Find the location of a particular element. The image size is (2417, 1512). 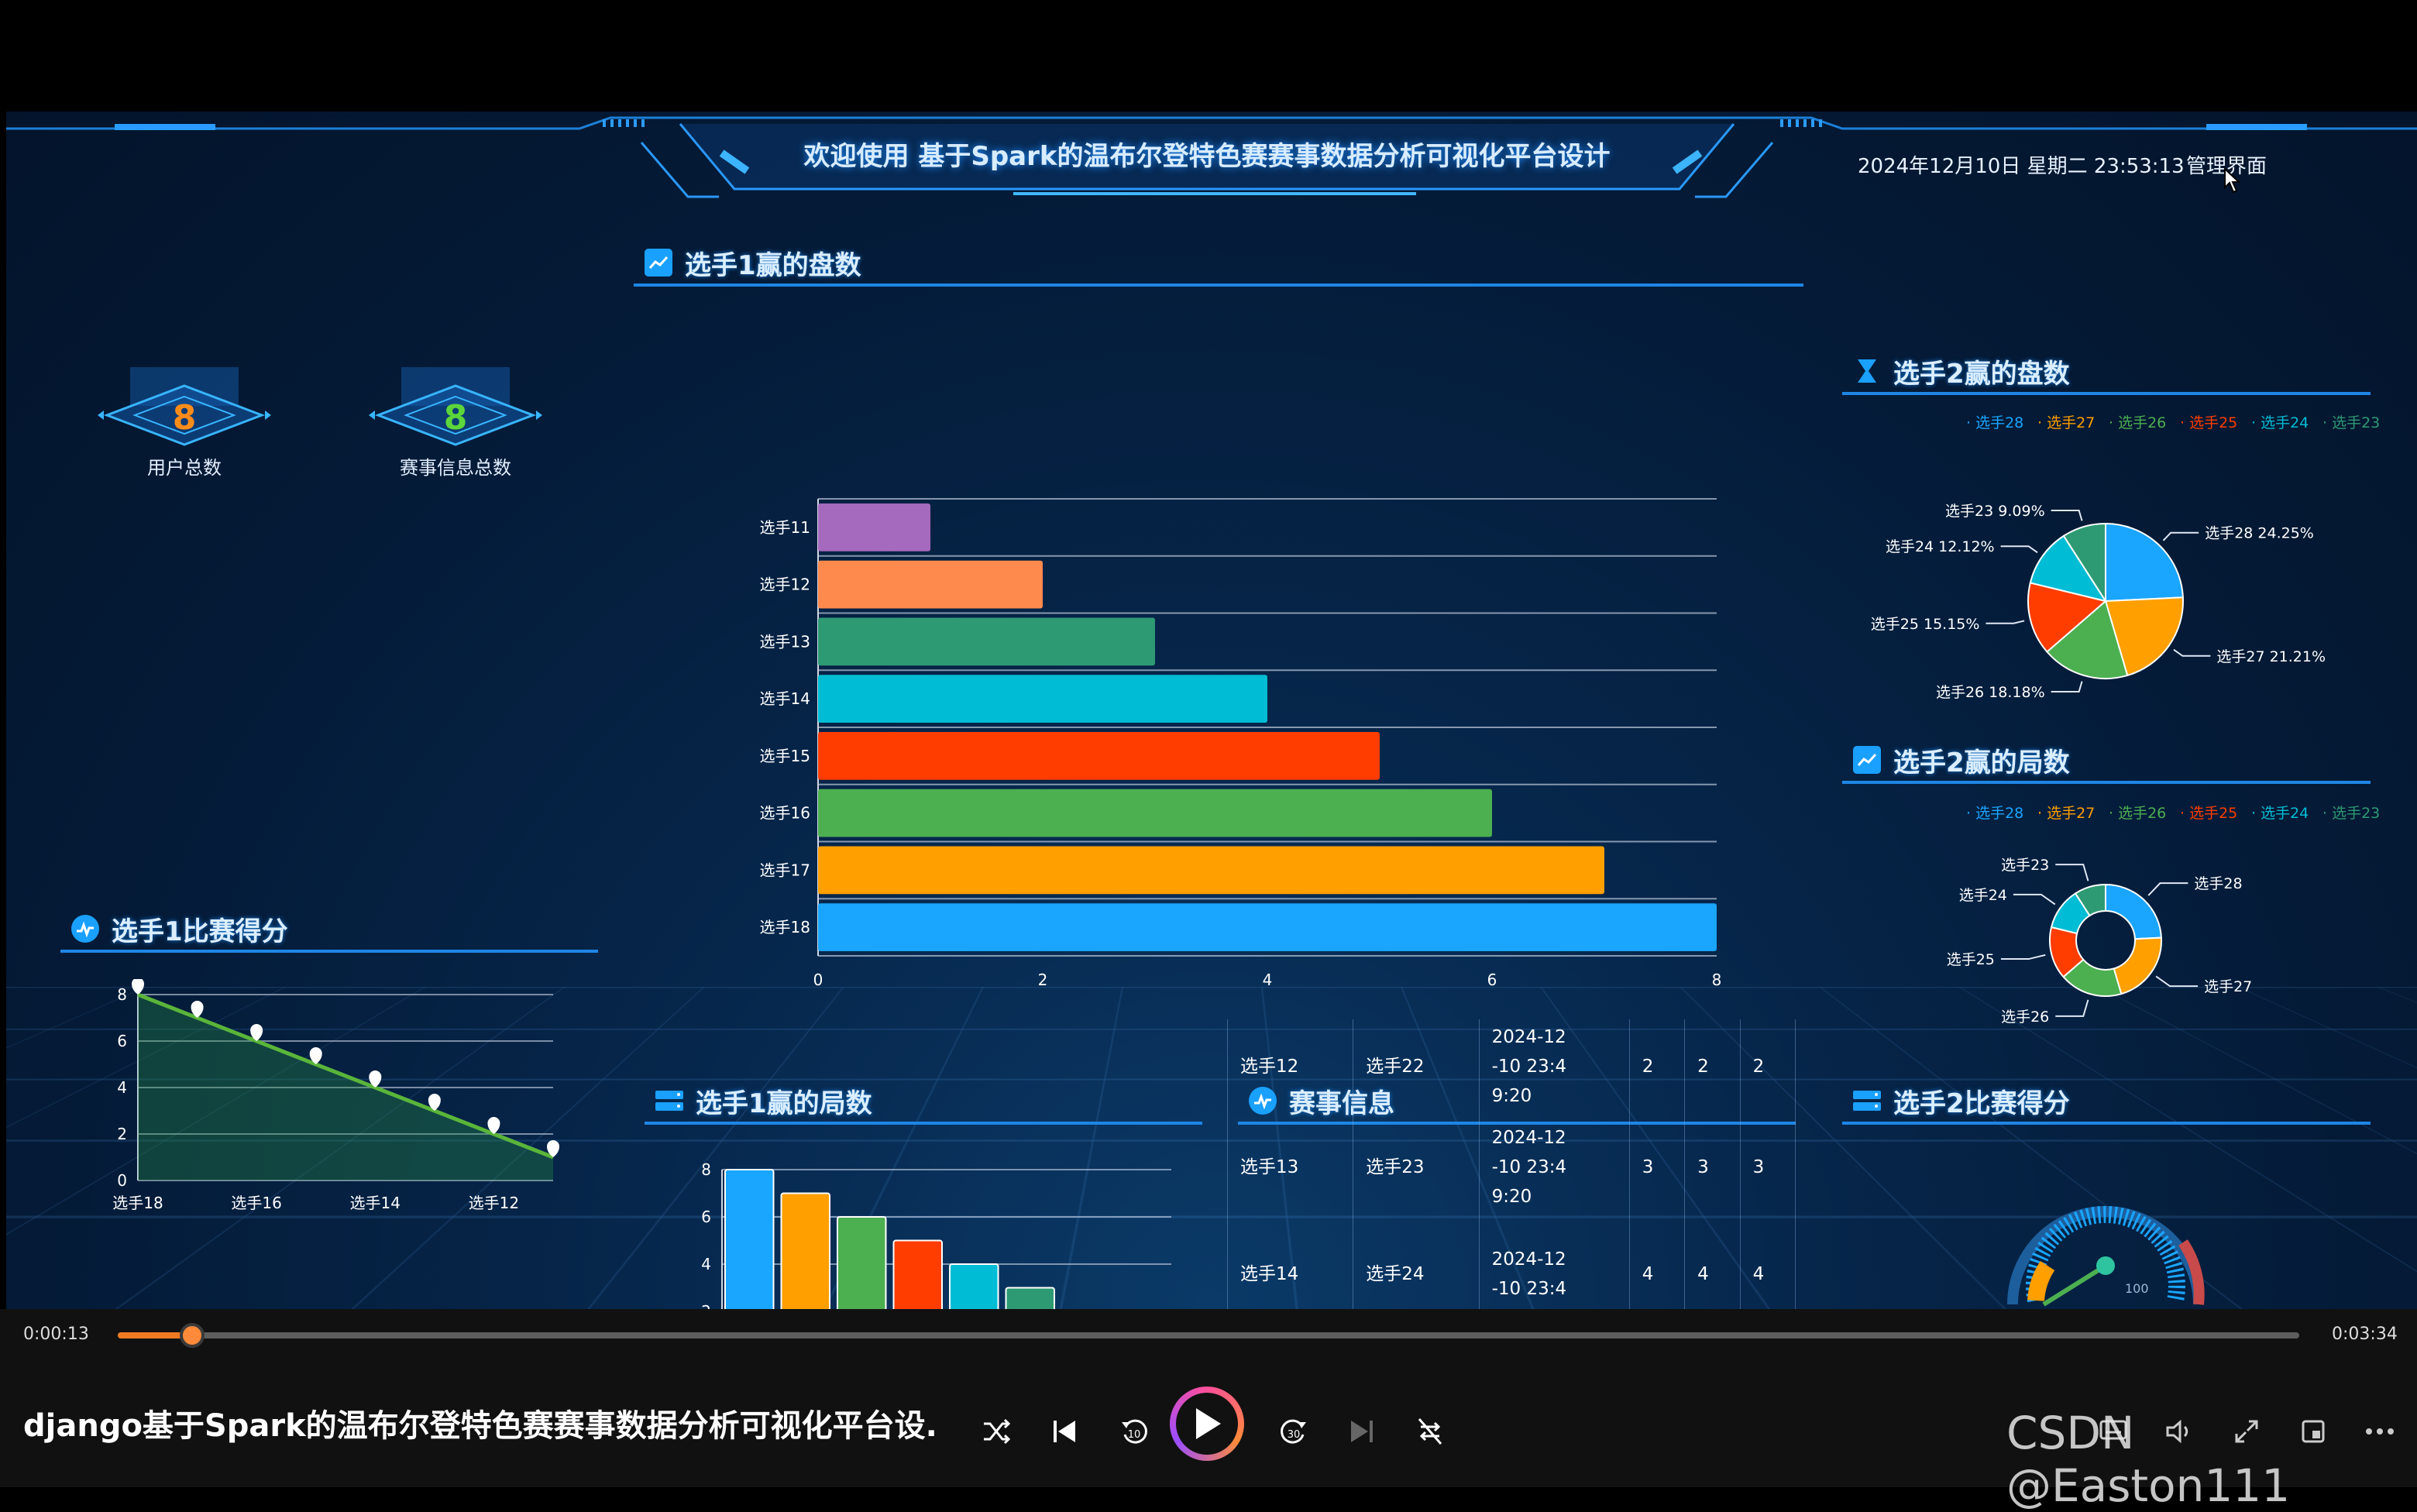

x-tick-label: 0 is located at coordinates (818, 980).